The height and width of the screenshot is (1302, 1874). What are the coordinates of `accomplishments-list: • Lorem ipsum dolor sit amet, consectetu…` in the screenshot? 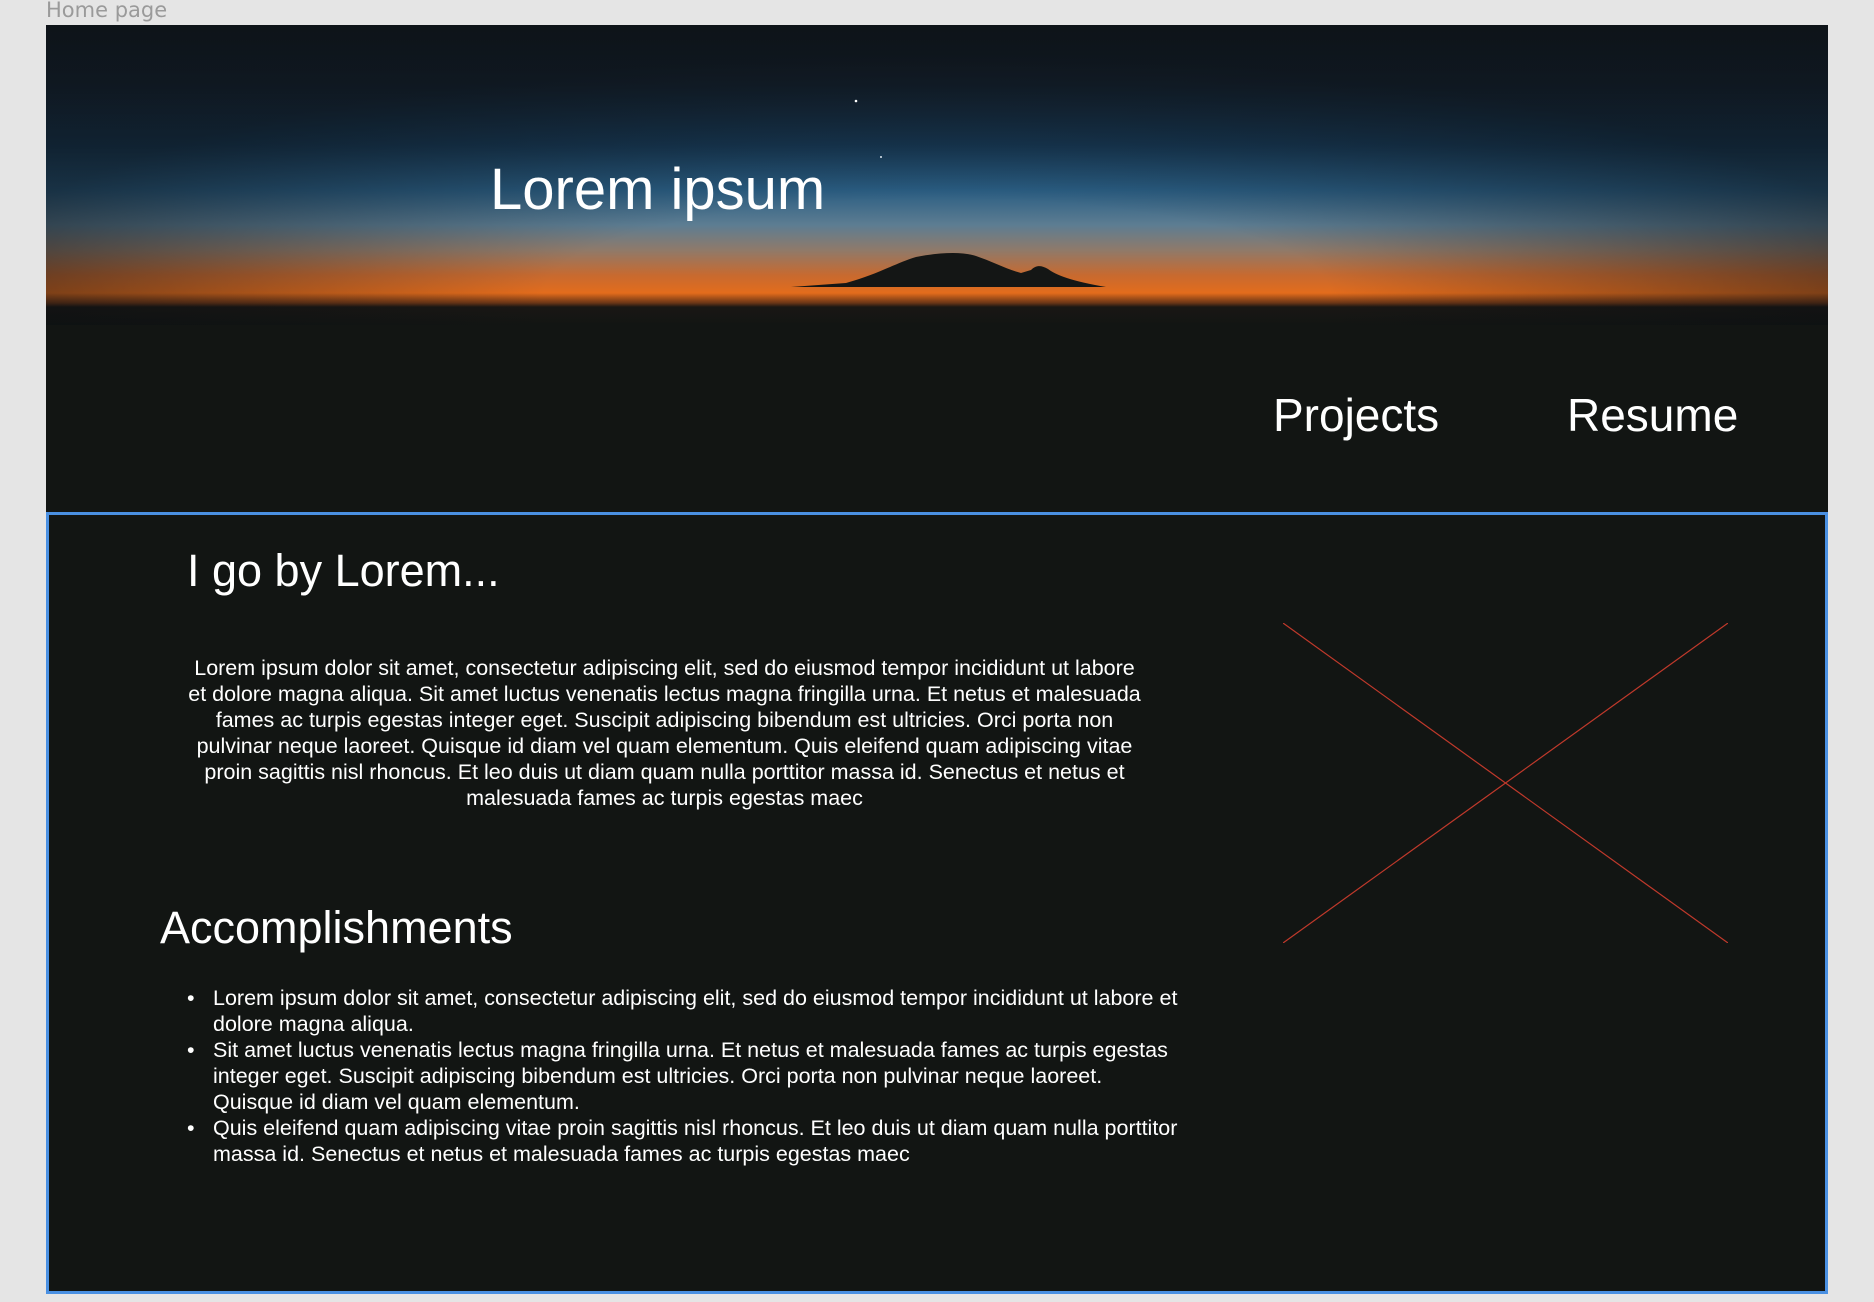 It's located at (685, 1076).